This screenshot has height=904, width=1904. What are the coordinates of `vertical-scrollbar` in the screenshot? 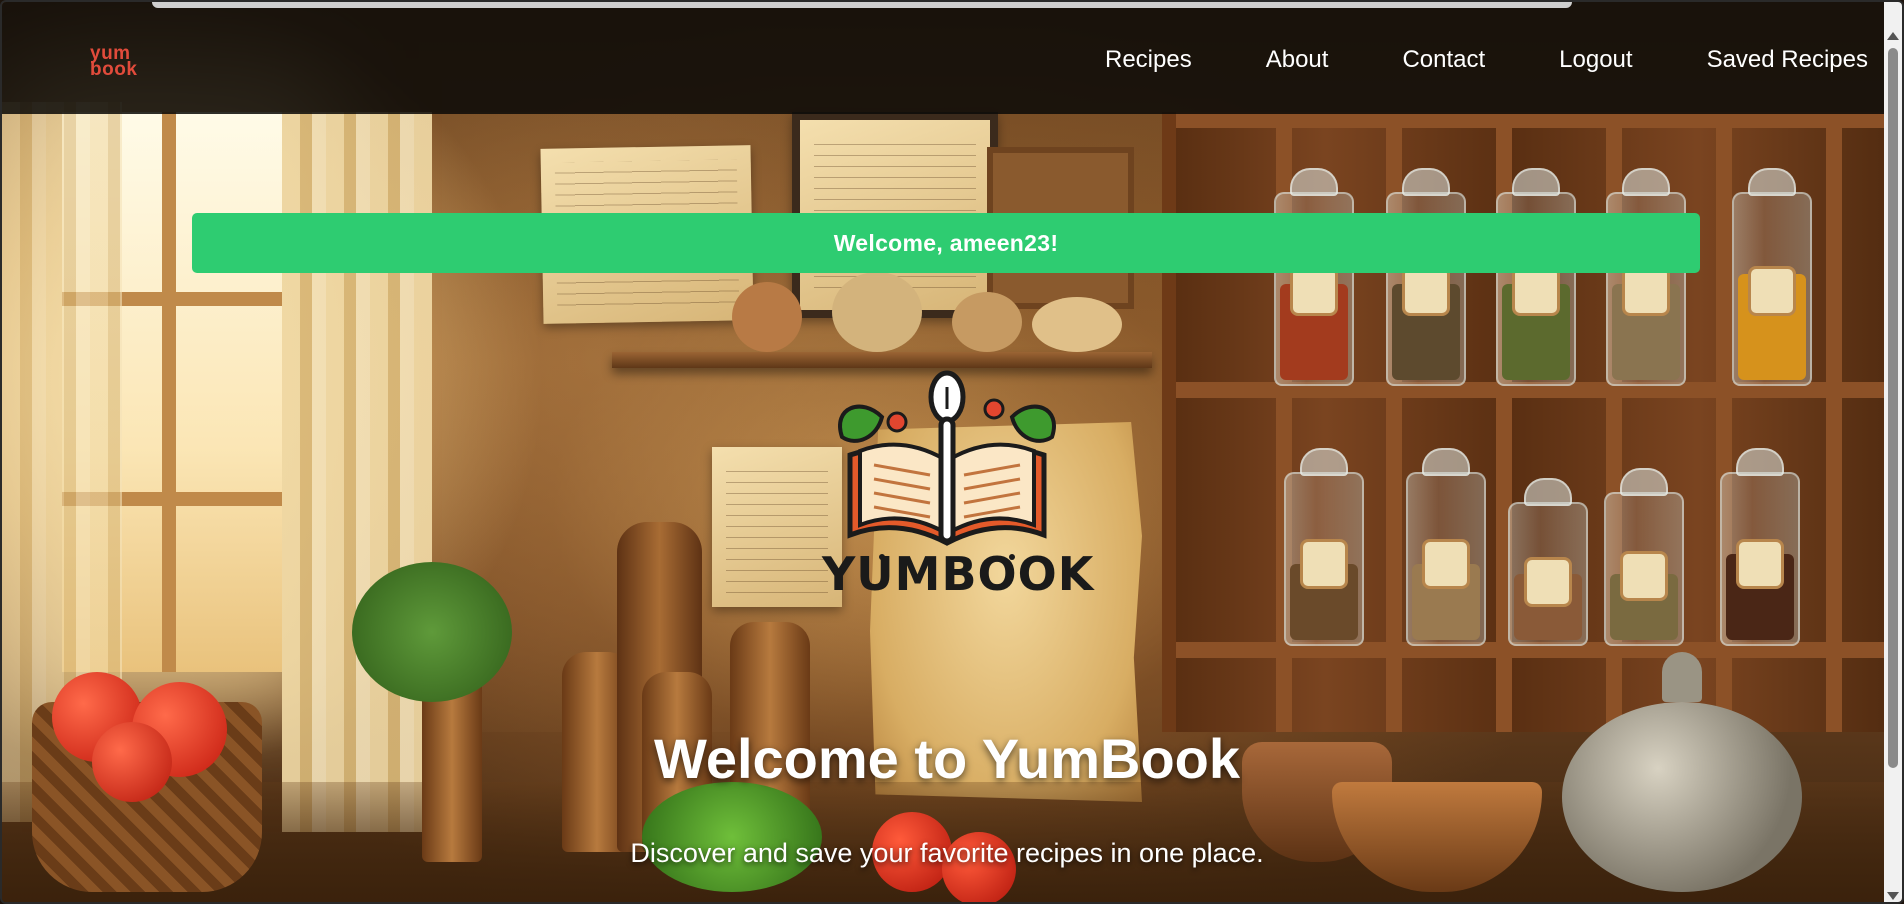 It's located at (1893, 452).